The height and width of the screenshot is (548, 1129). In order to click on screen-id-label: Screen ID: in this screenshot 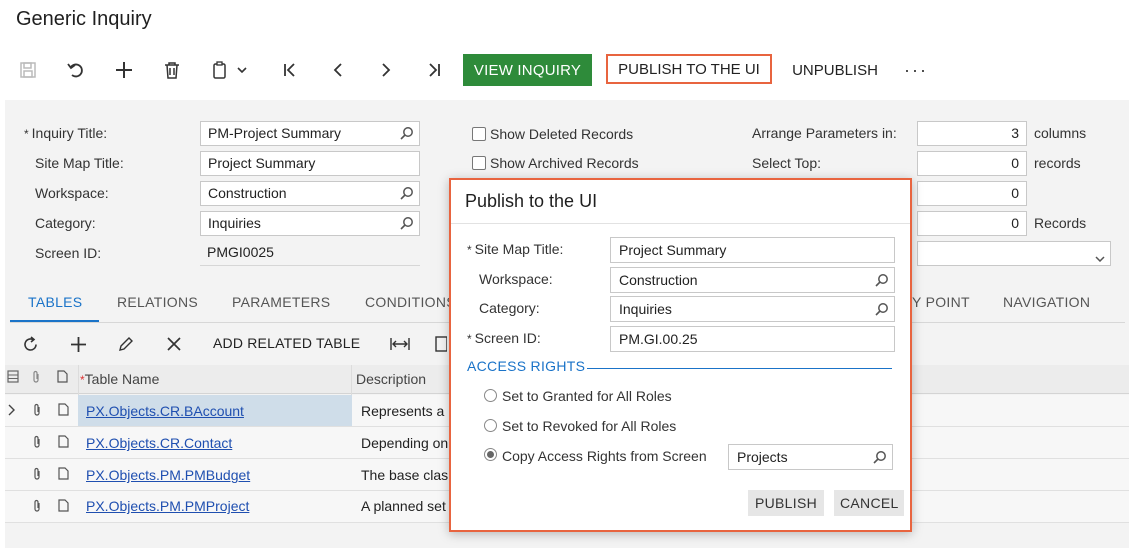, I will do `click(68, 253)`.